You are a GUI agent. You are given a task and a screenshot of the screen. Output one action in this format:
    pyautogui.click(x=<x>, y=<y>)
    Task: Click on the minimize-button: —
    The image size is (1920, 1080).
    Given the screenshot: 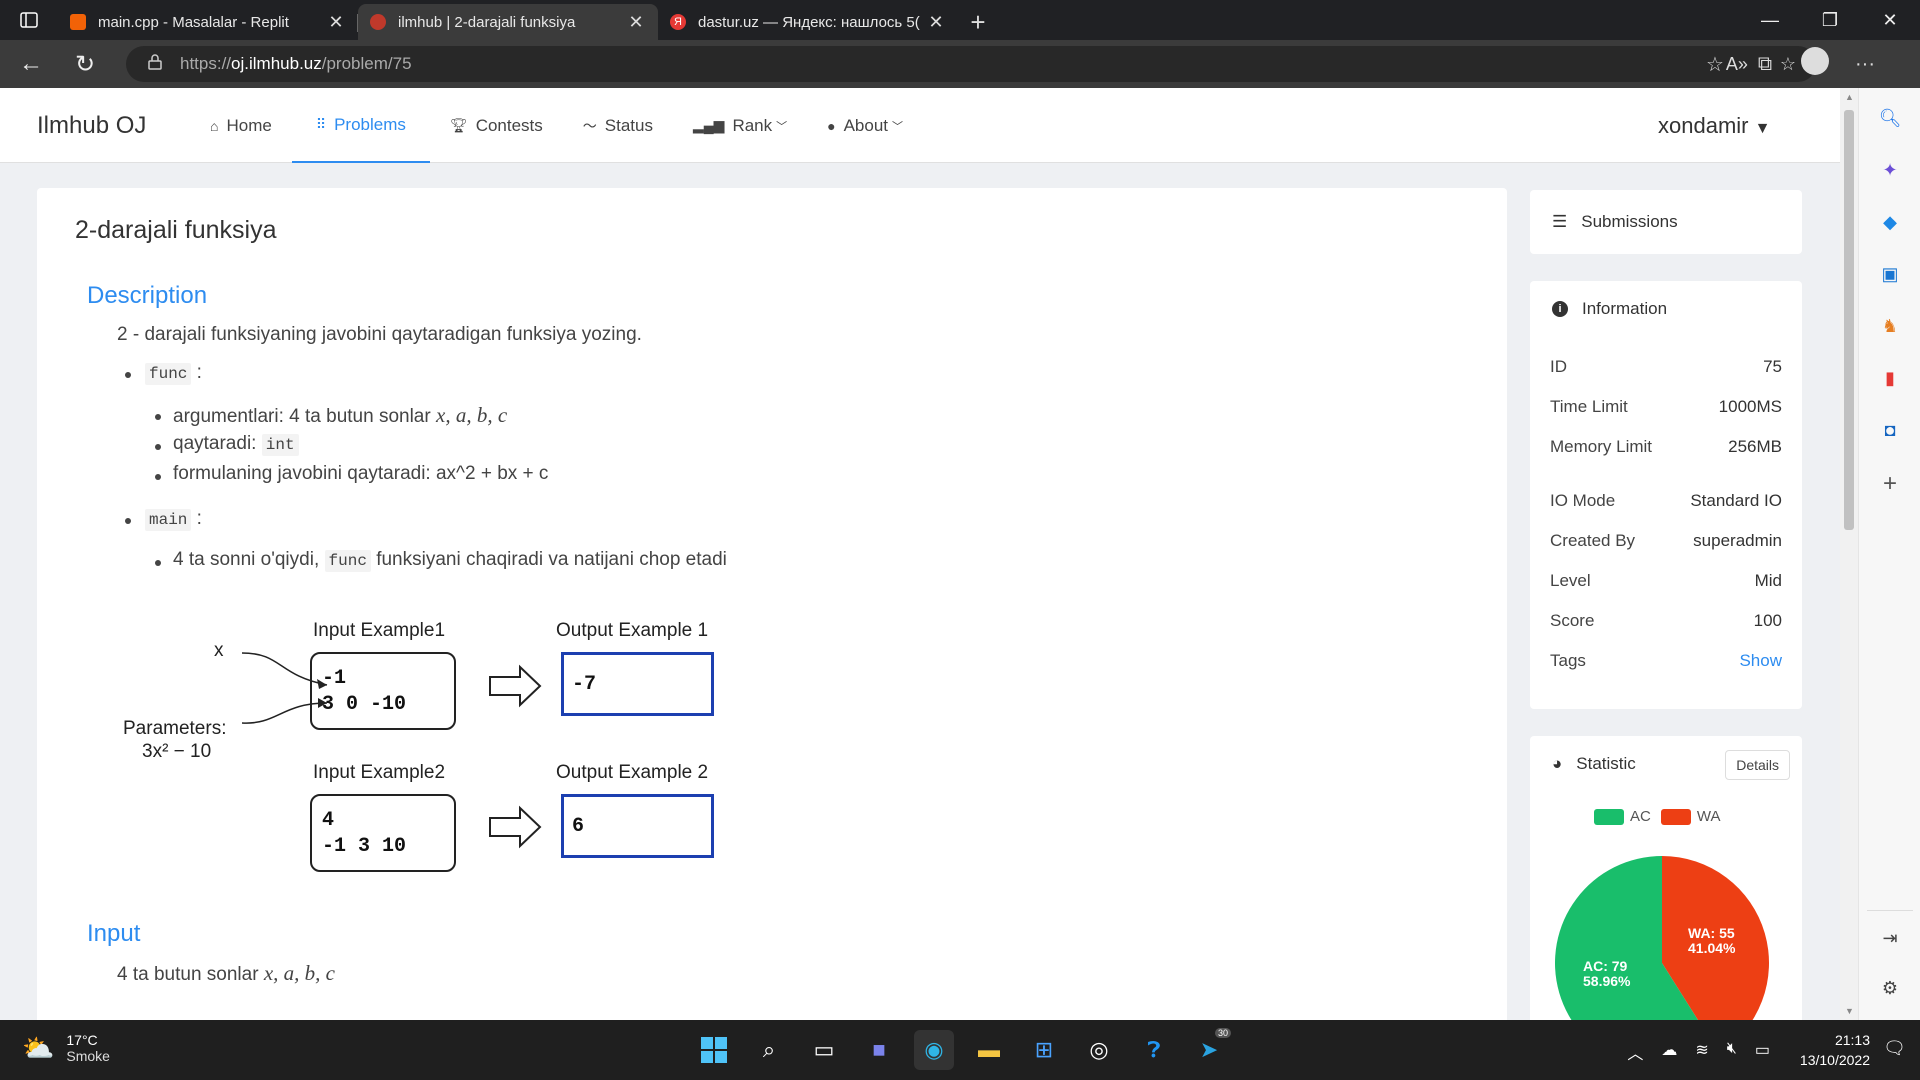 What is the action you would take?
    pyautogui.click(x=1770, y=20)
    